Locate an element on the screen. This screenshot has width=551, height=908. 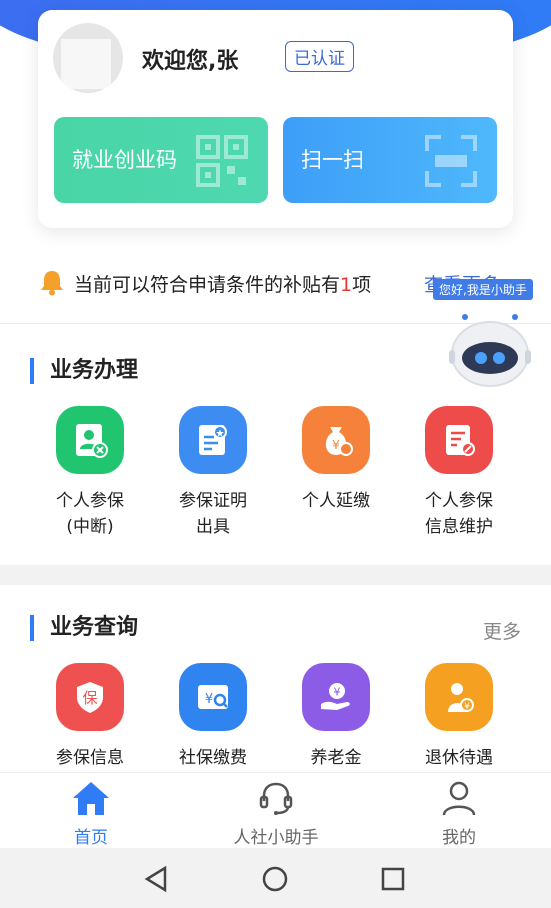
tab-label: 人社小助手 is located at coordinates (276, 838).